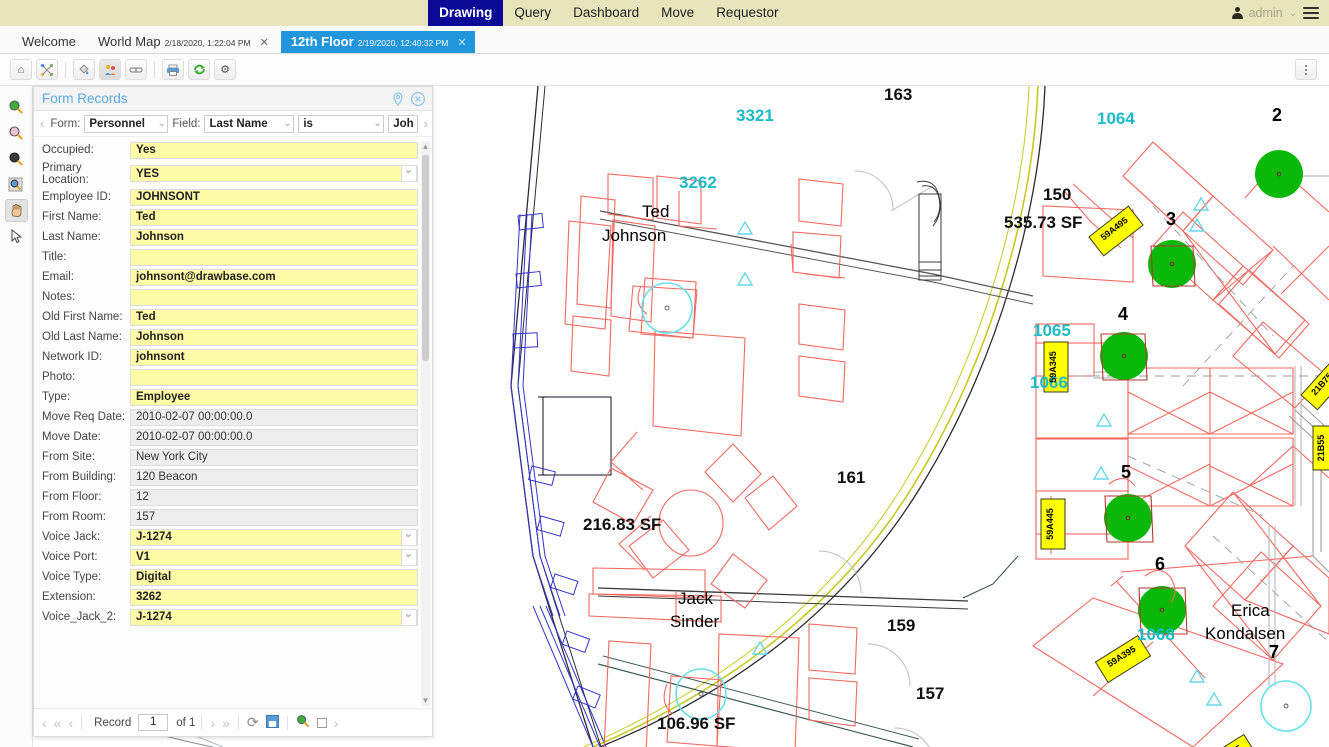 The width and height of the screenshot is (1329, 747). I want to click on field-input-title, so click(274, 257).